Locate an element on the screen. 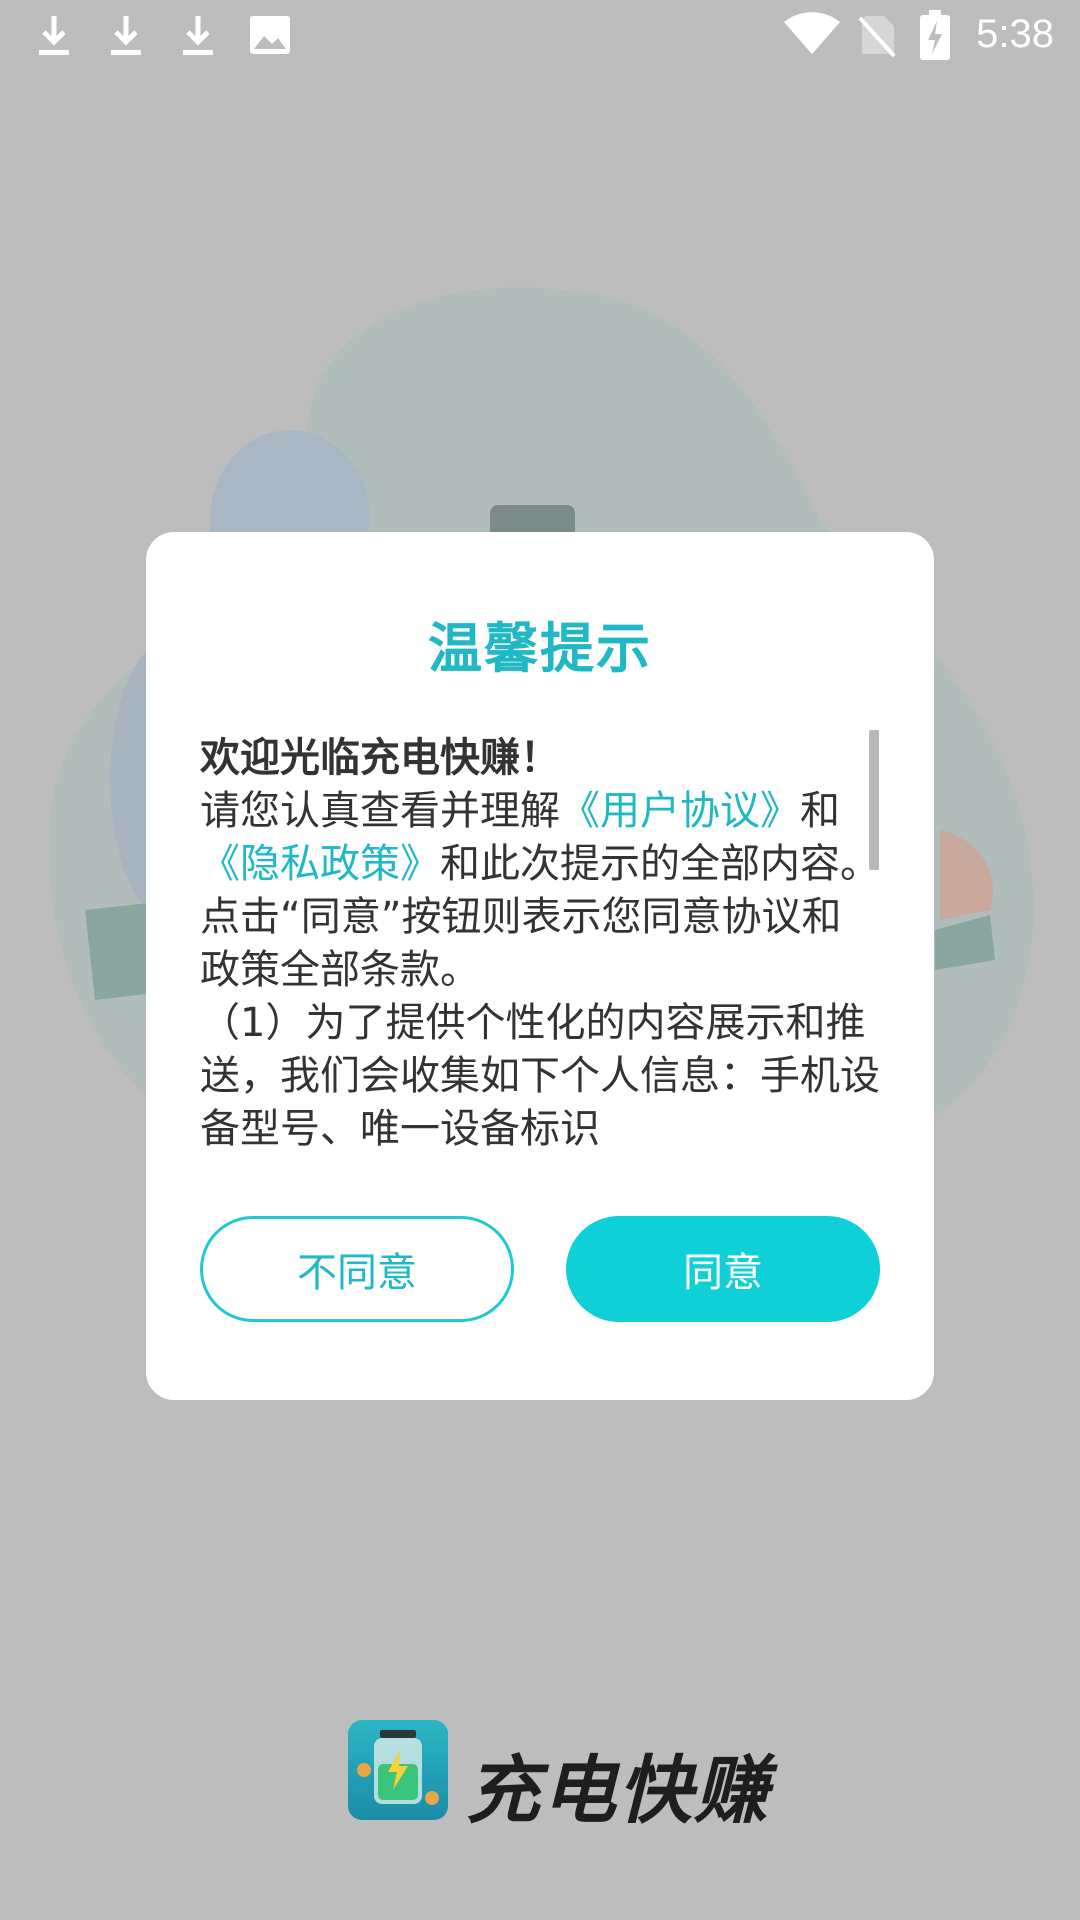  agreement-text-a: 请您认真查看并理解 is located at coordinates (380, 811).